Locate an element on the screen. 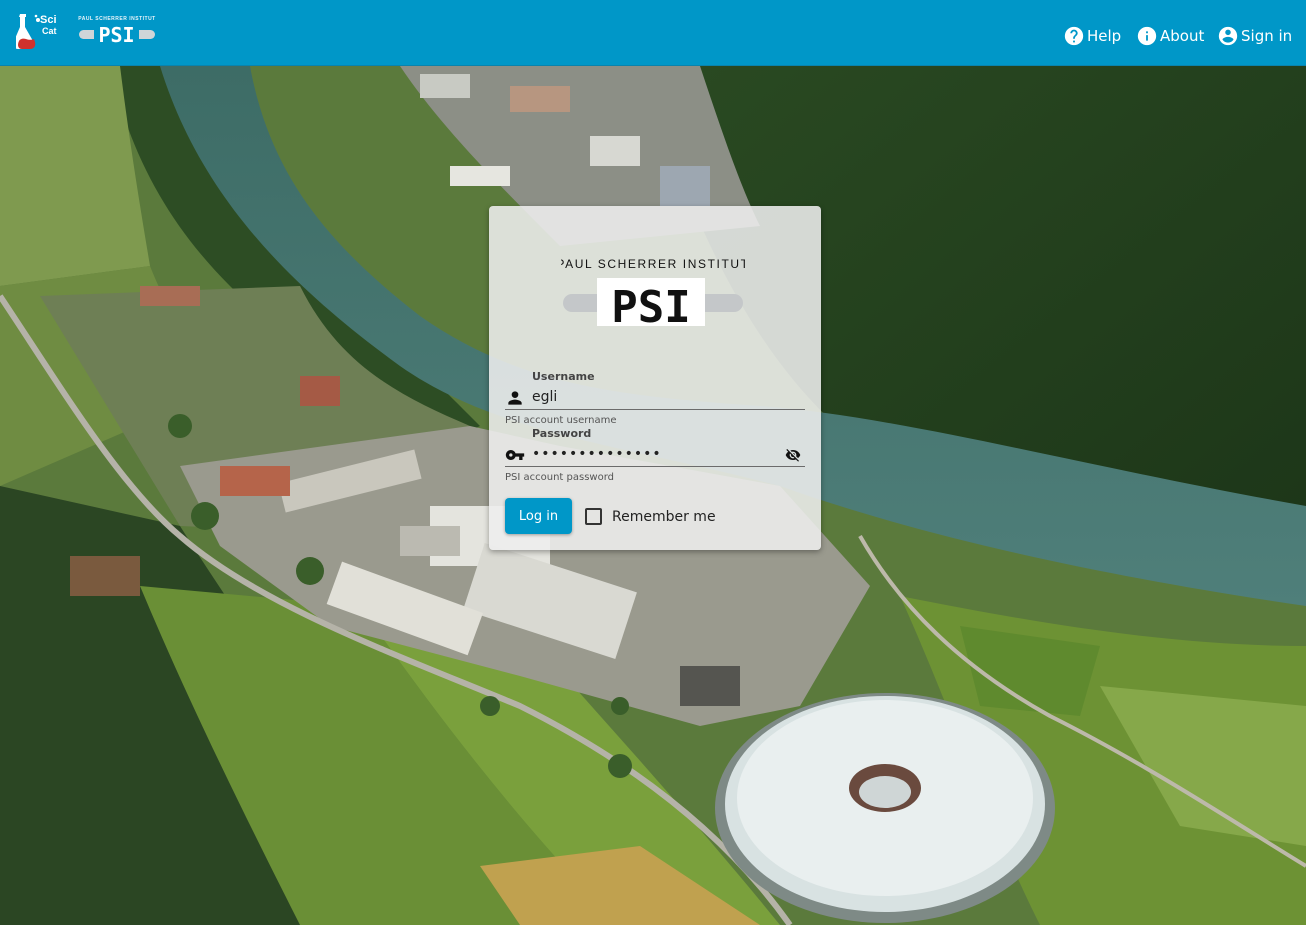 This screenshot has width=1306, height=925. remember-me-checkbox: Remember me is located at coordinates (650, 516).